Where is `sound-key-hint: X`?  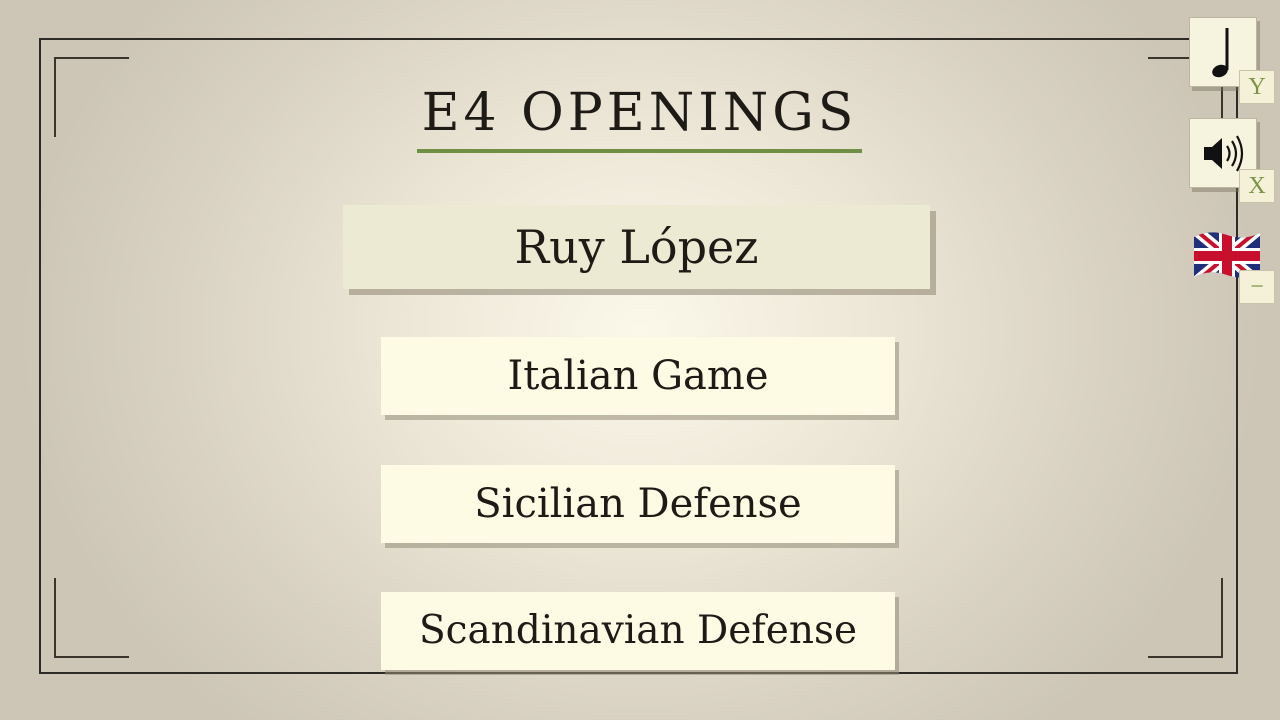 sound-key-hint: X is located at coordinates (1257, 186).